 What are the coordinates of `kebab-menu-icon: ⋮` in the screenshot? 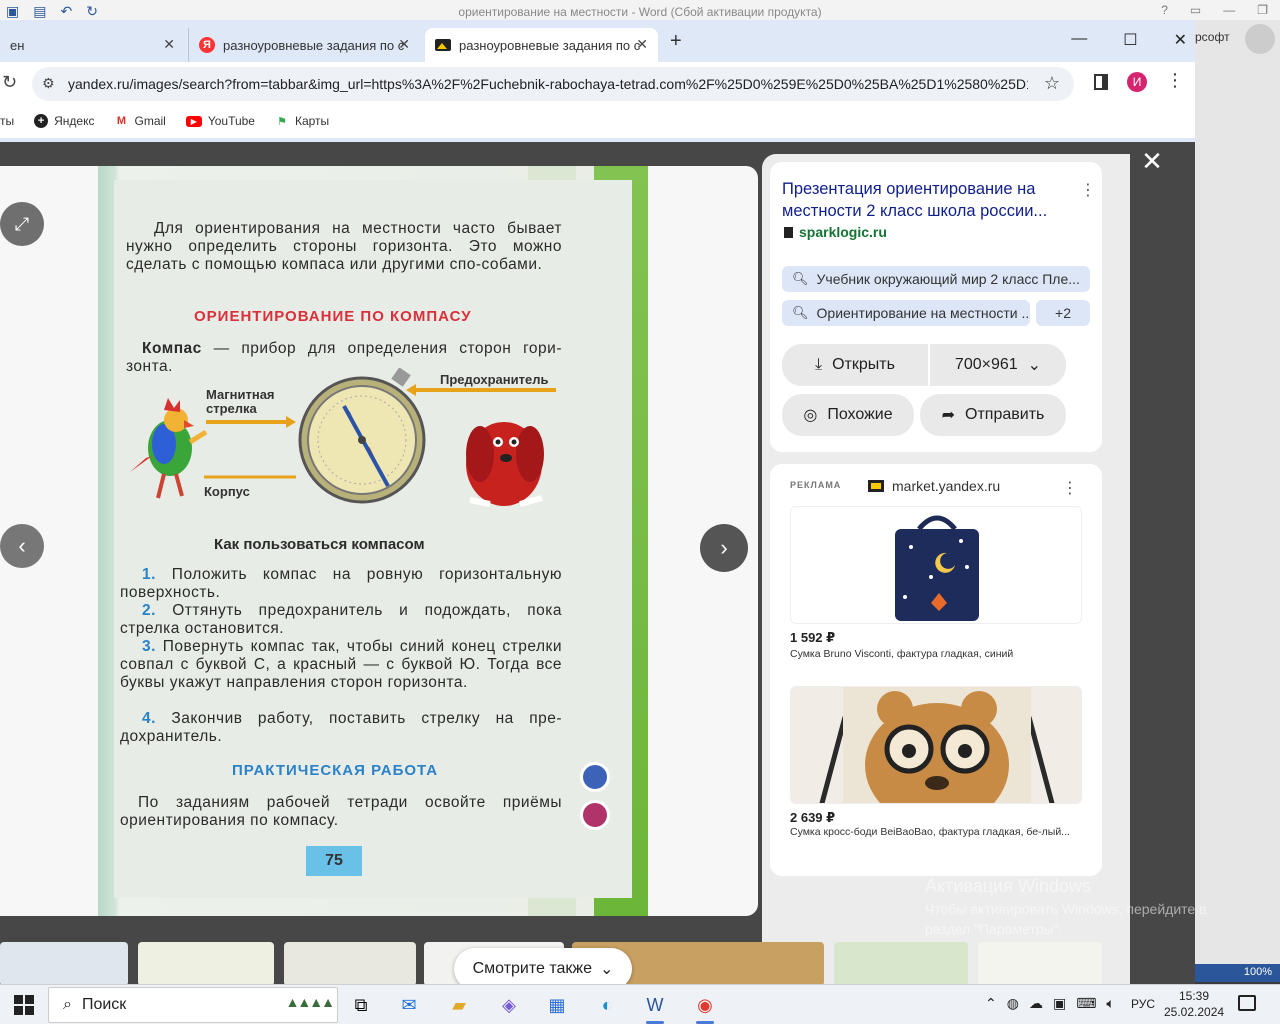 It's located at (1175, 80).